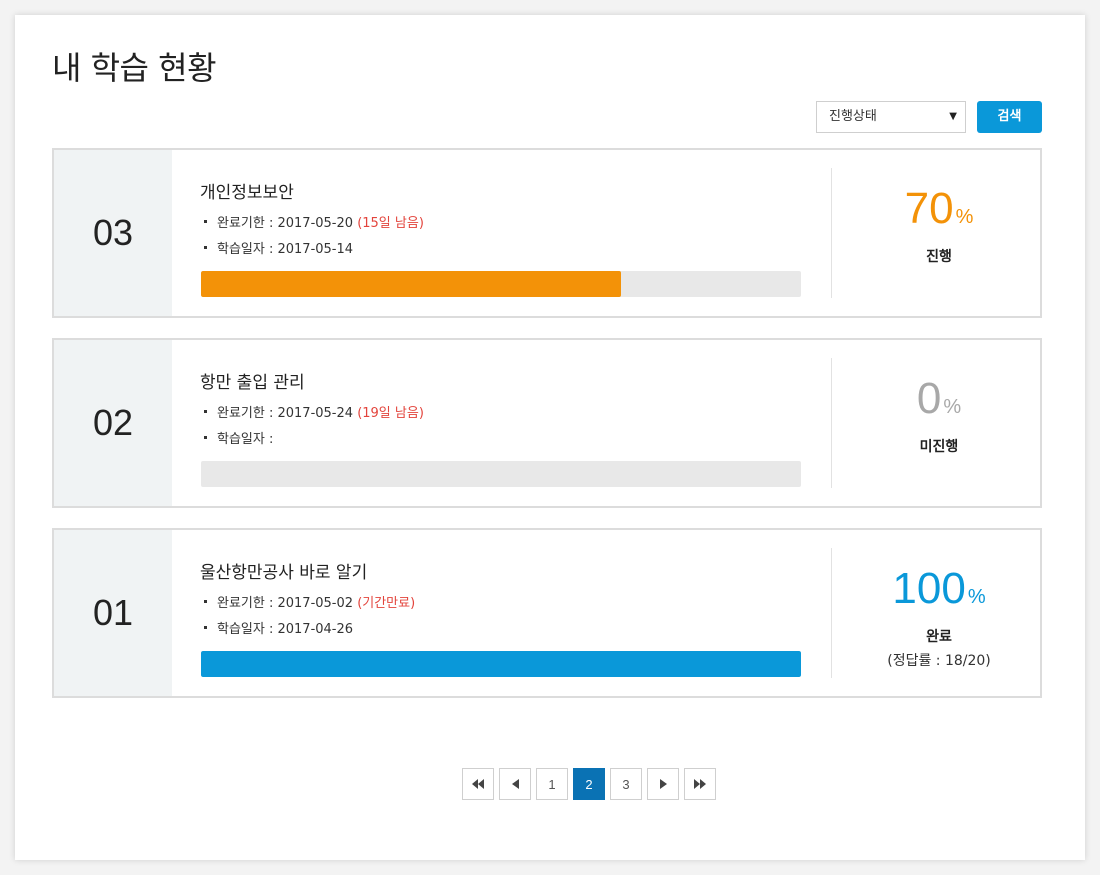 The width and height of the screenshot is (1100, 875). What do you see at coordinates (929, 588) in the screenshot?
I see `percent-value: 100` at bounding box center [929, 588].